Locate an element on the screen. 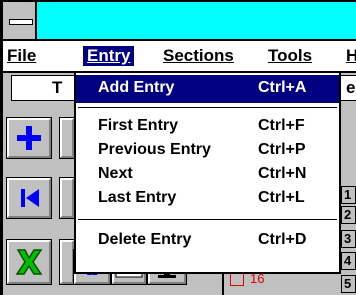 This screenshot has height=295, width=356. title-bar is located at coordinates (179, 21).